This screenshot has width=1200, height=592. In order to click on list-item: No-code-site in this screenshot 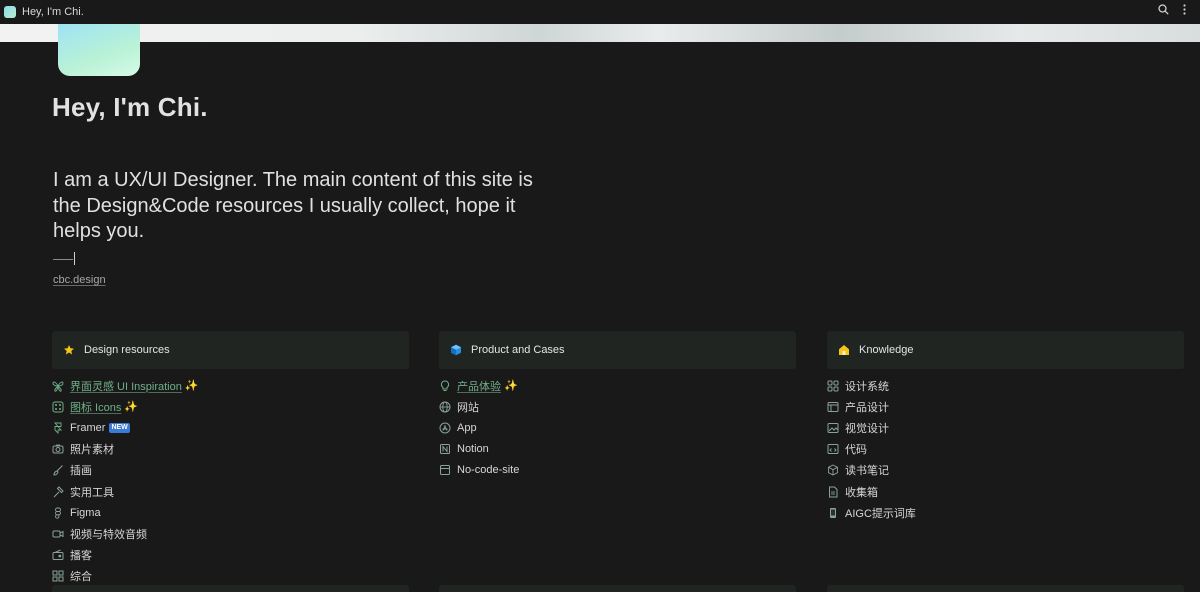, I will do `click(617, 470)`.